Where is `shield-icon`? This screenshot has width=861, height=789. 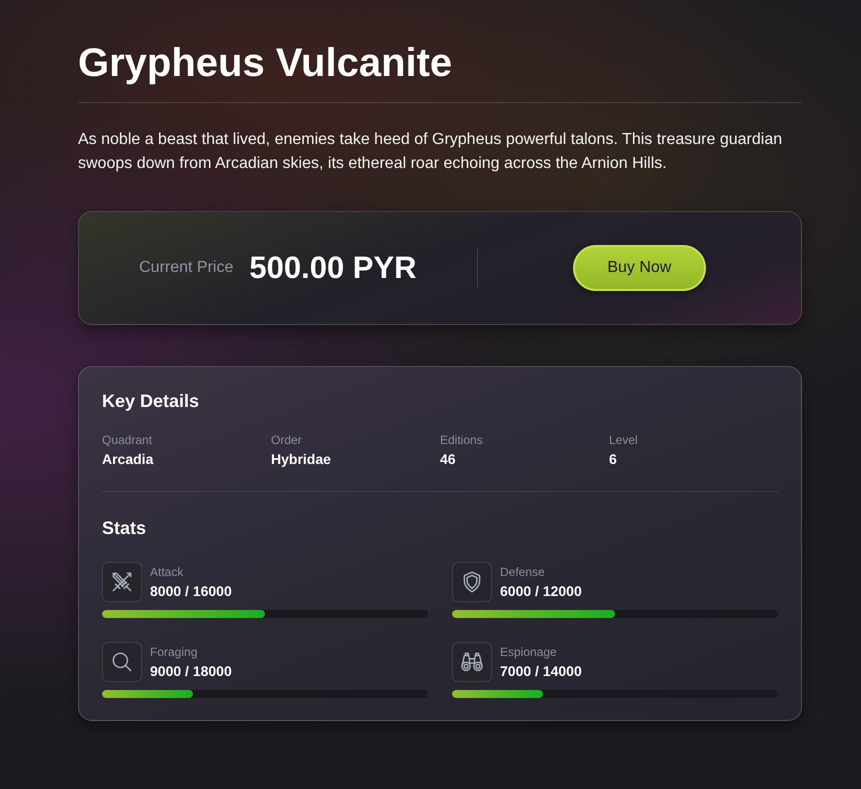
shield-icon is located at coordinates (472, 582).